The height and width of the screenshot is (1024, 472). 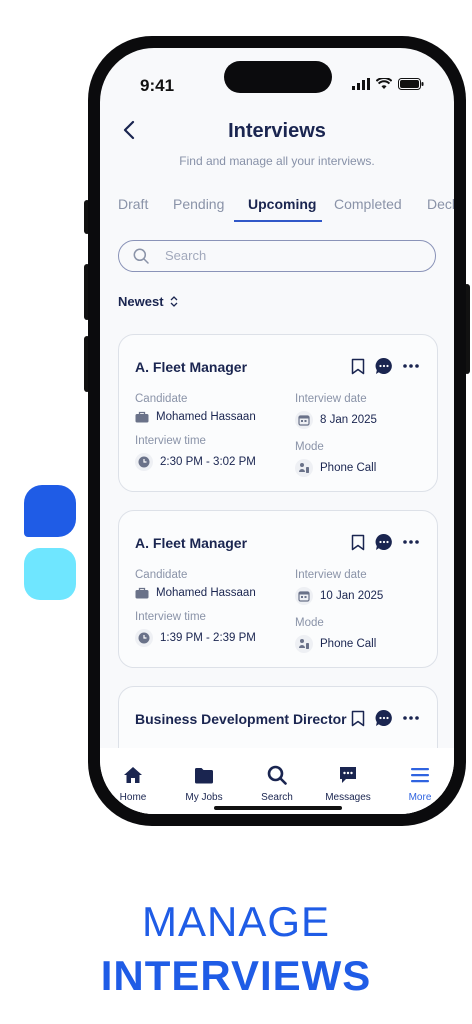 What do you see at coordinates (348, 783) in the screenshot?
I see `tabbar-item-messages: Messages` at bounding box center [348, 783].